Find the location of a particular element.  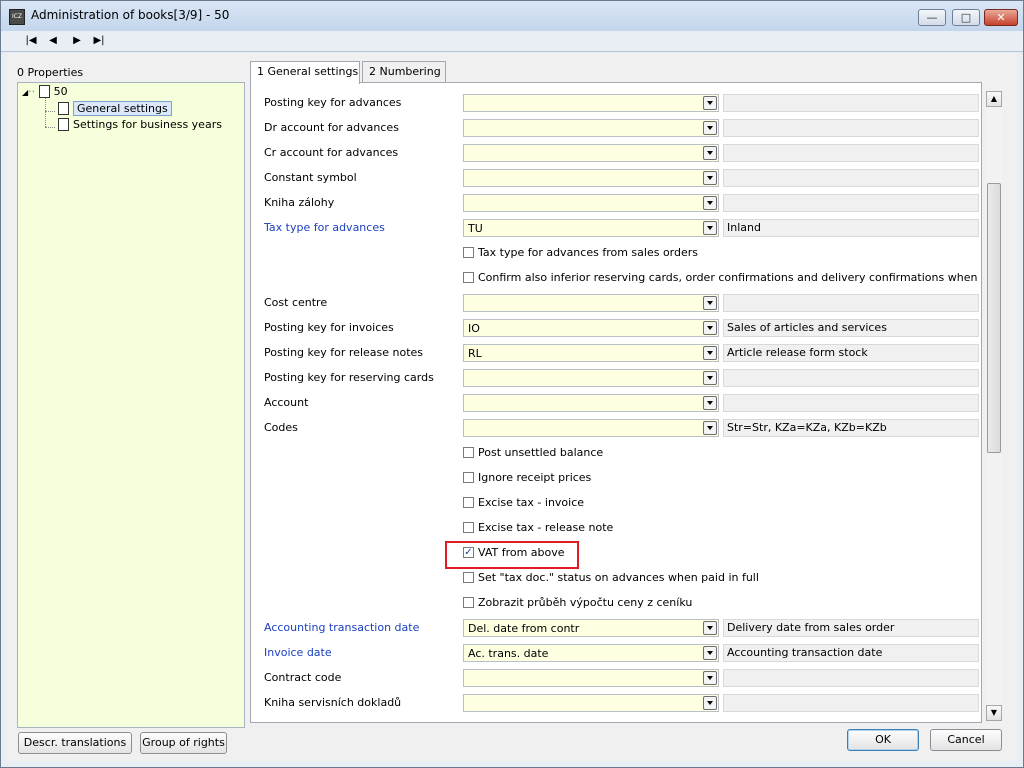

tree-item-label: Settings for business years is located at coordinates (147, 124).